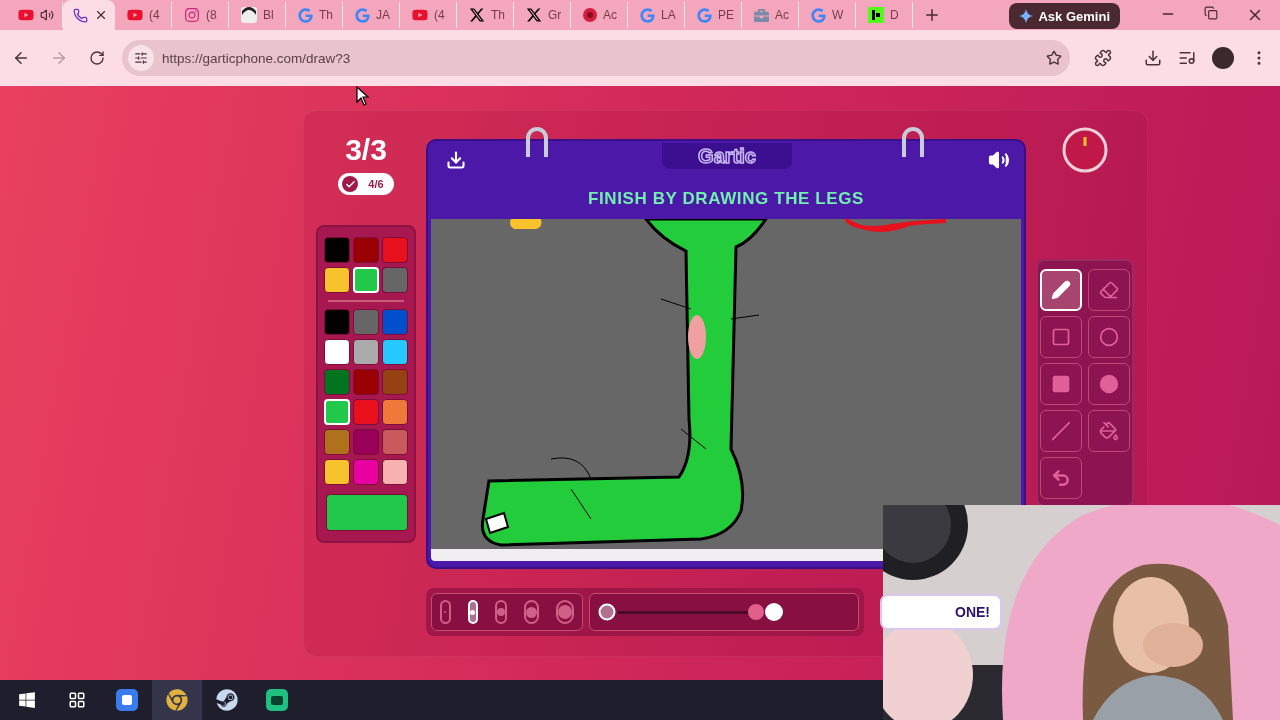  I want to click on full-opacity-icon, so click(774, 612).